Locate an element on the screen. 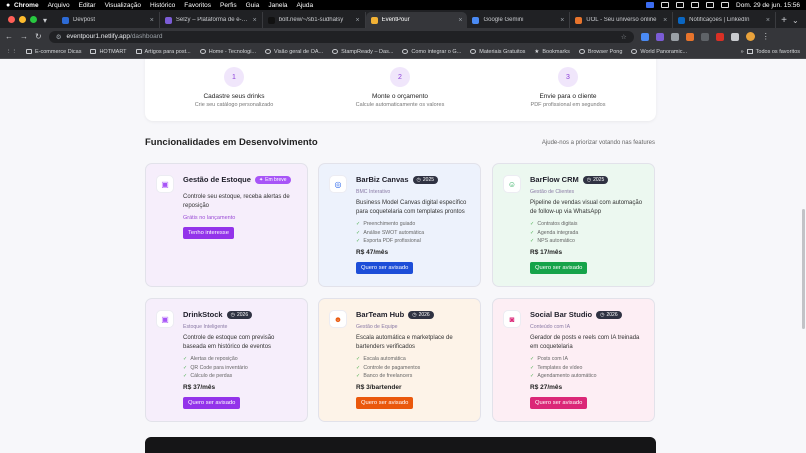  feature-item: ✓ Contratos digitais is located at coordinates (586, 224).